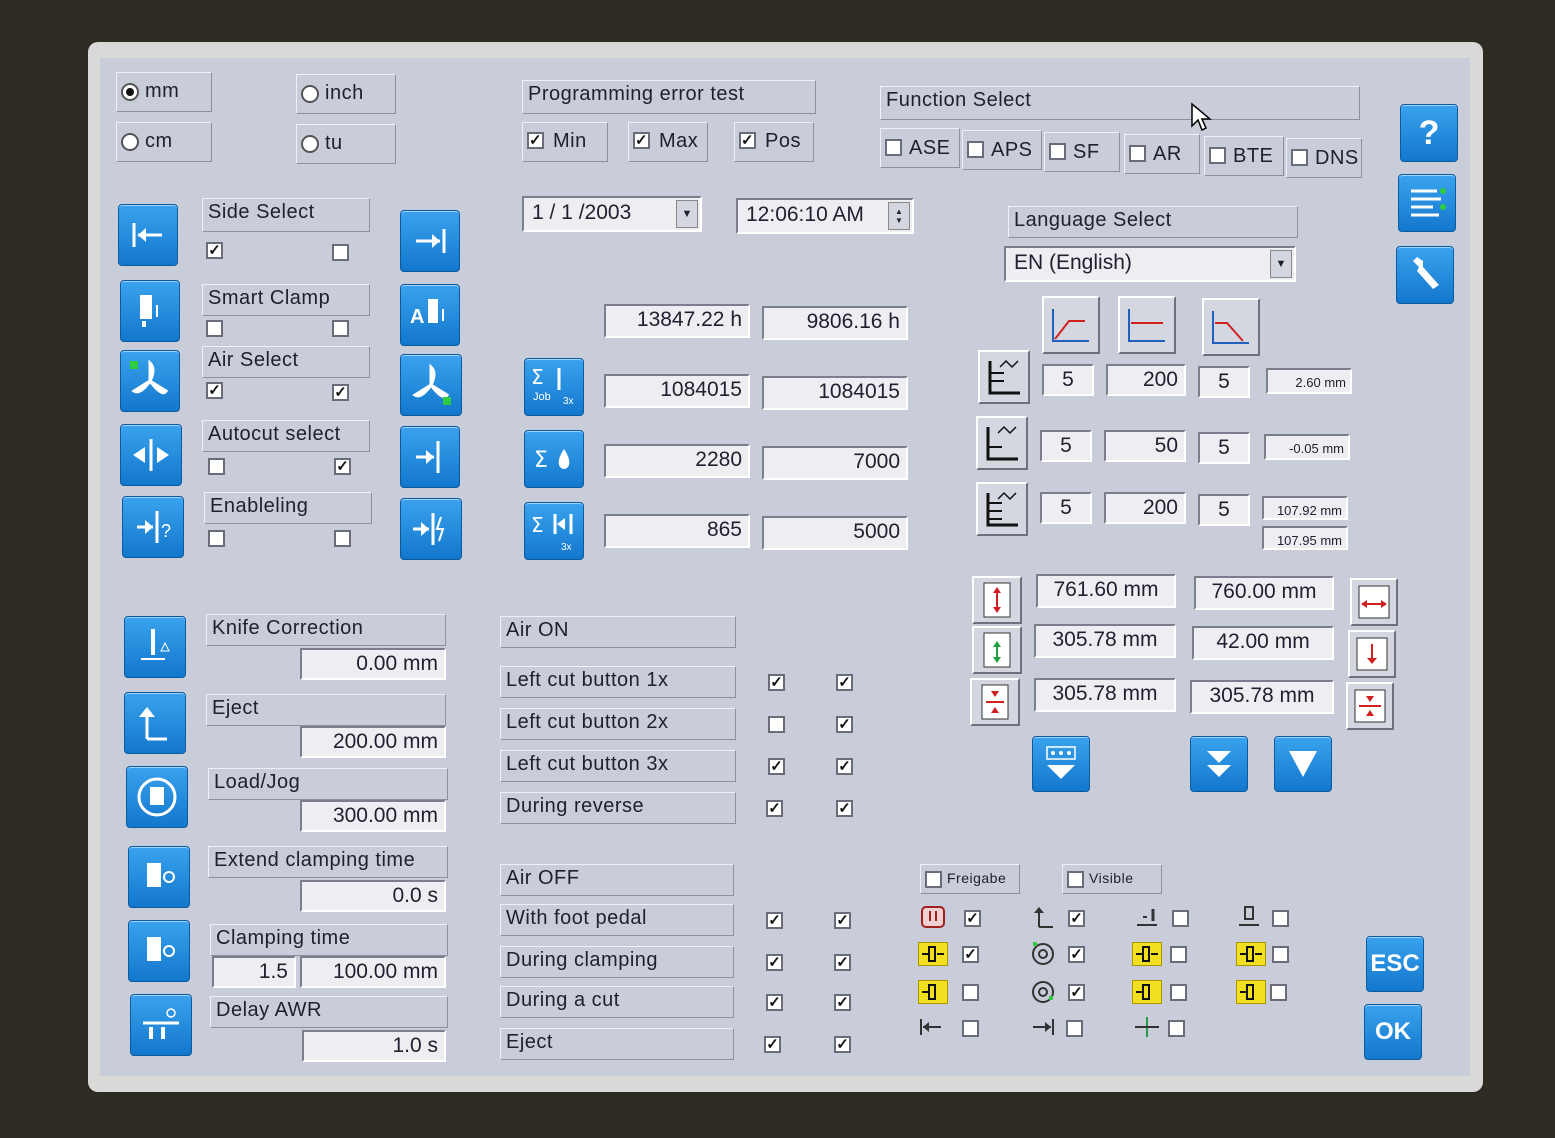 The width and height of the screenshot is (1555, 1138). What do you see at coordinates (1393, 1032) in the screenshot?
I see `ok-button: OK` at bounding box center [1393, 1032].